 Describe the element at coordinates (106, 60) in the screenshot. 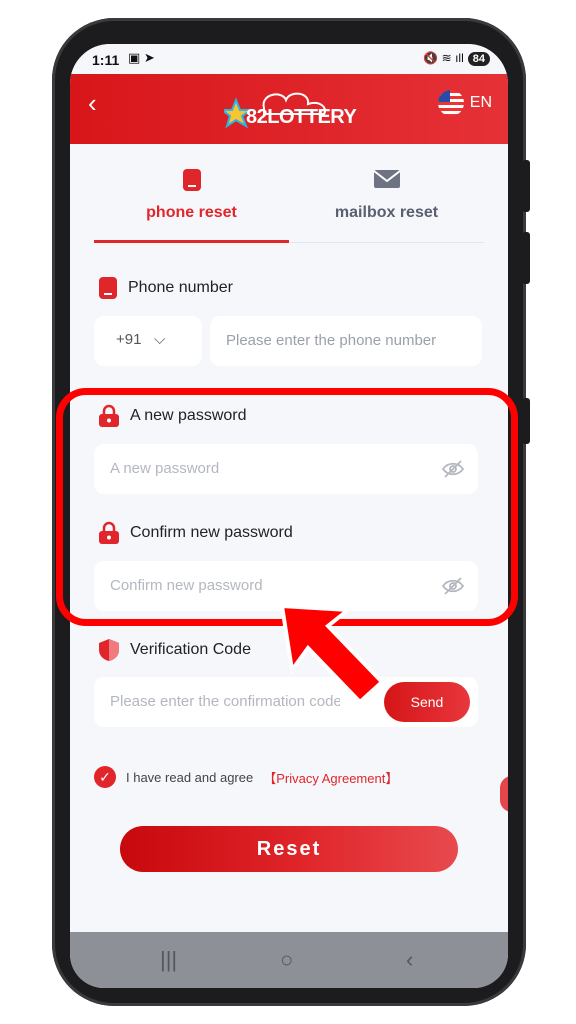

I see `status-time: 1:11` at that location.